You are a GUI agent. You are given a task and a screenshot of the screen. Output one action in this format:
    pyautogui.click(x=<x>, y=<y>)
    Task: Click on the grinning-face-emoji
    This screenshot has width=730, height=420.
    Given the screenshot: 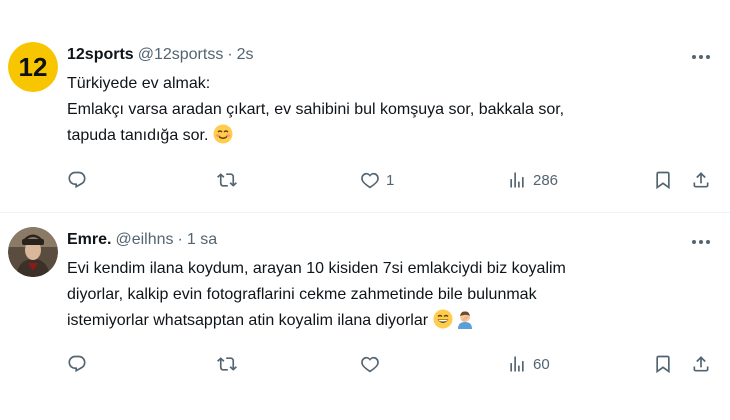 What is the action you would take?
    pyautogui.click(x=443, y=319)
    